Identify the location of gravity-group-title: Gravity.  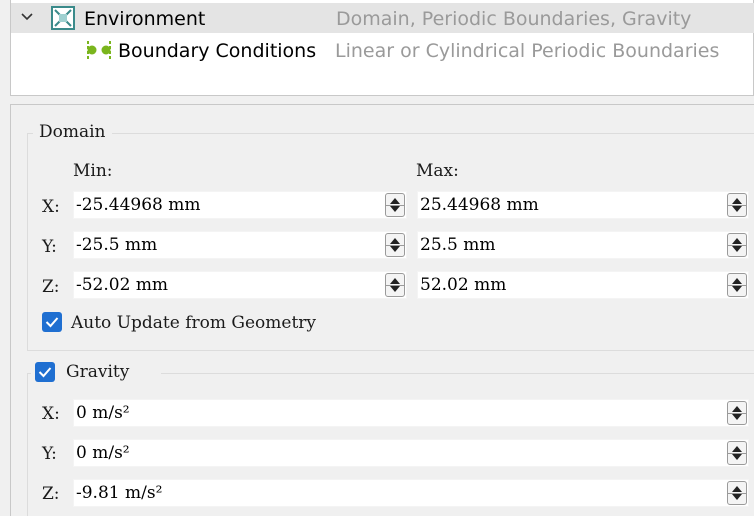
(97, 372).